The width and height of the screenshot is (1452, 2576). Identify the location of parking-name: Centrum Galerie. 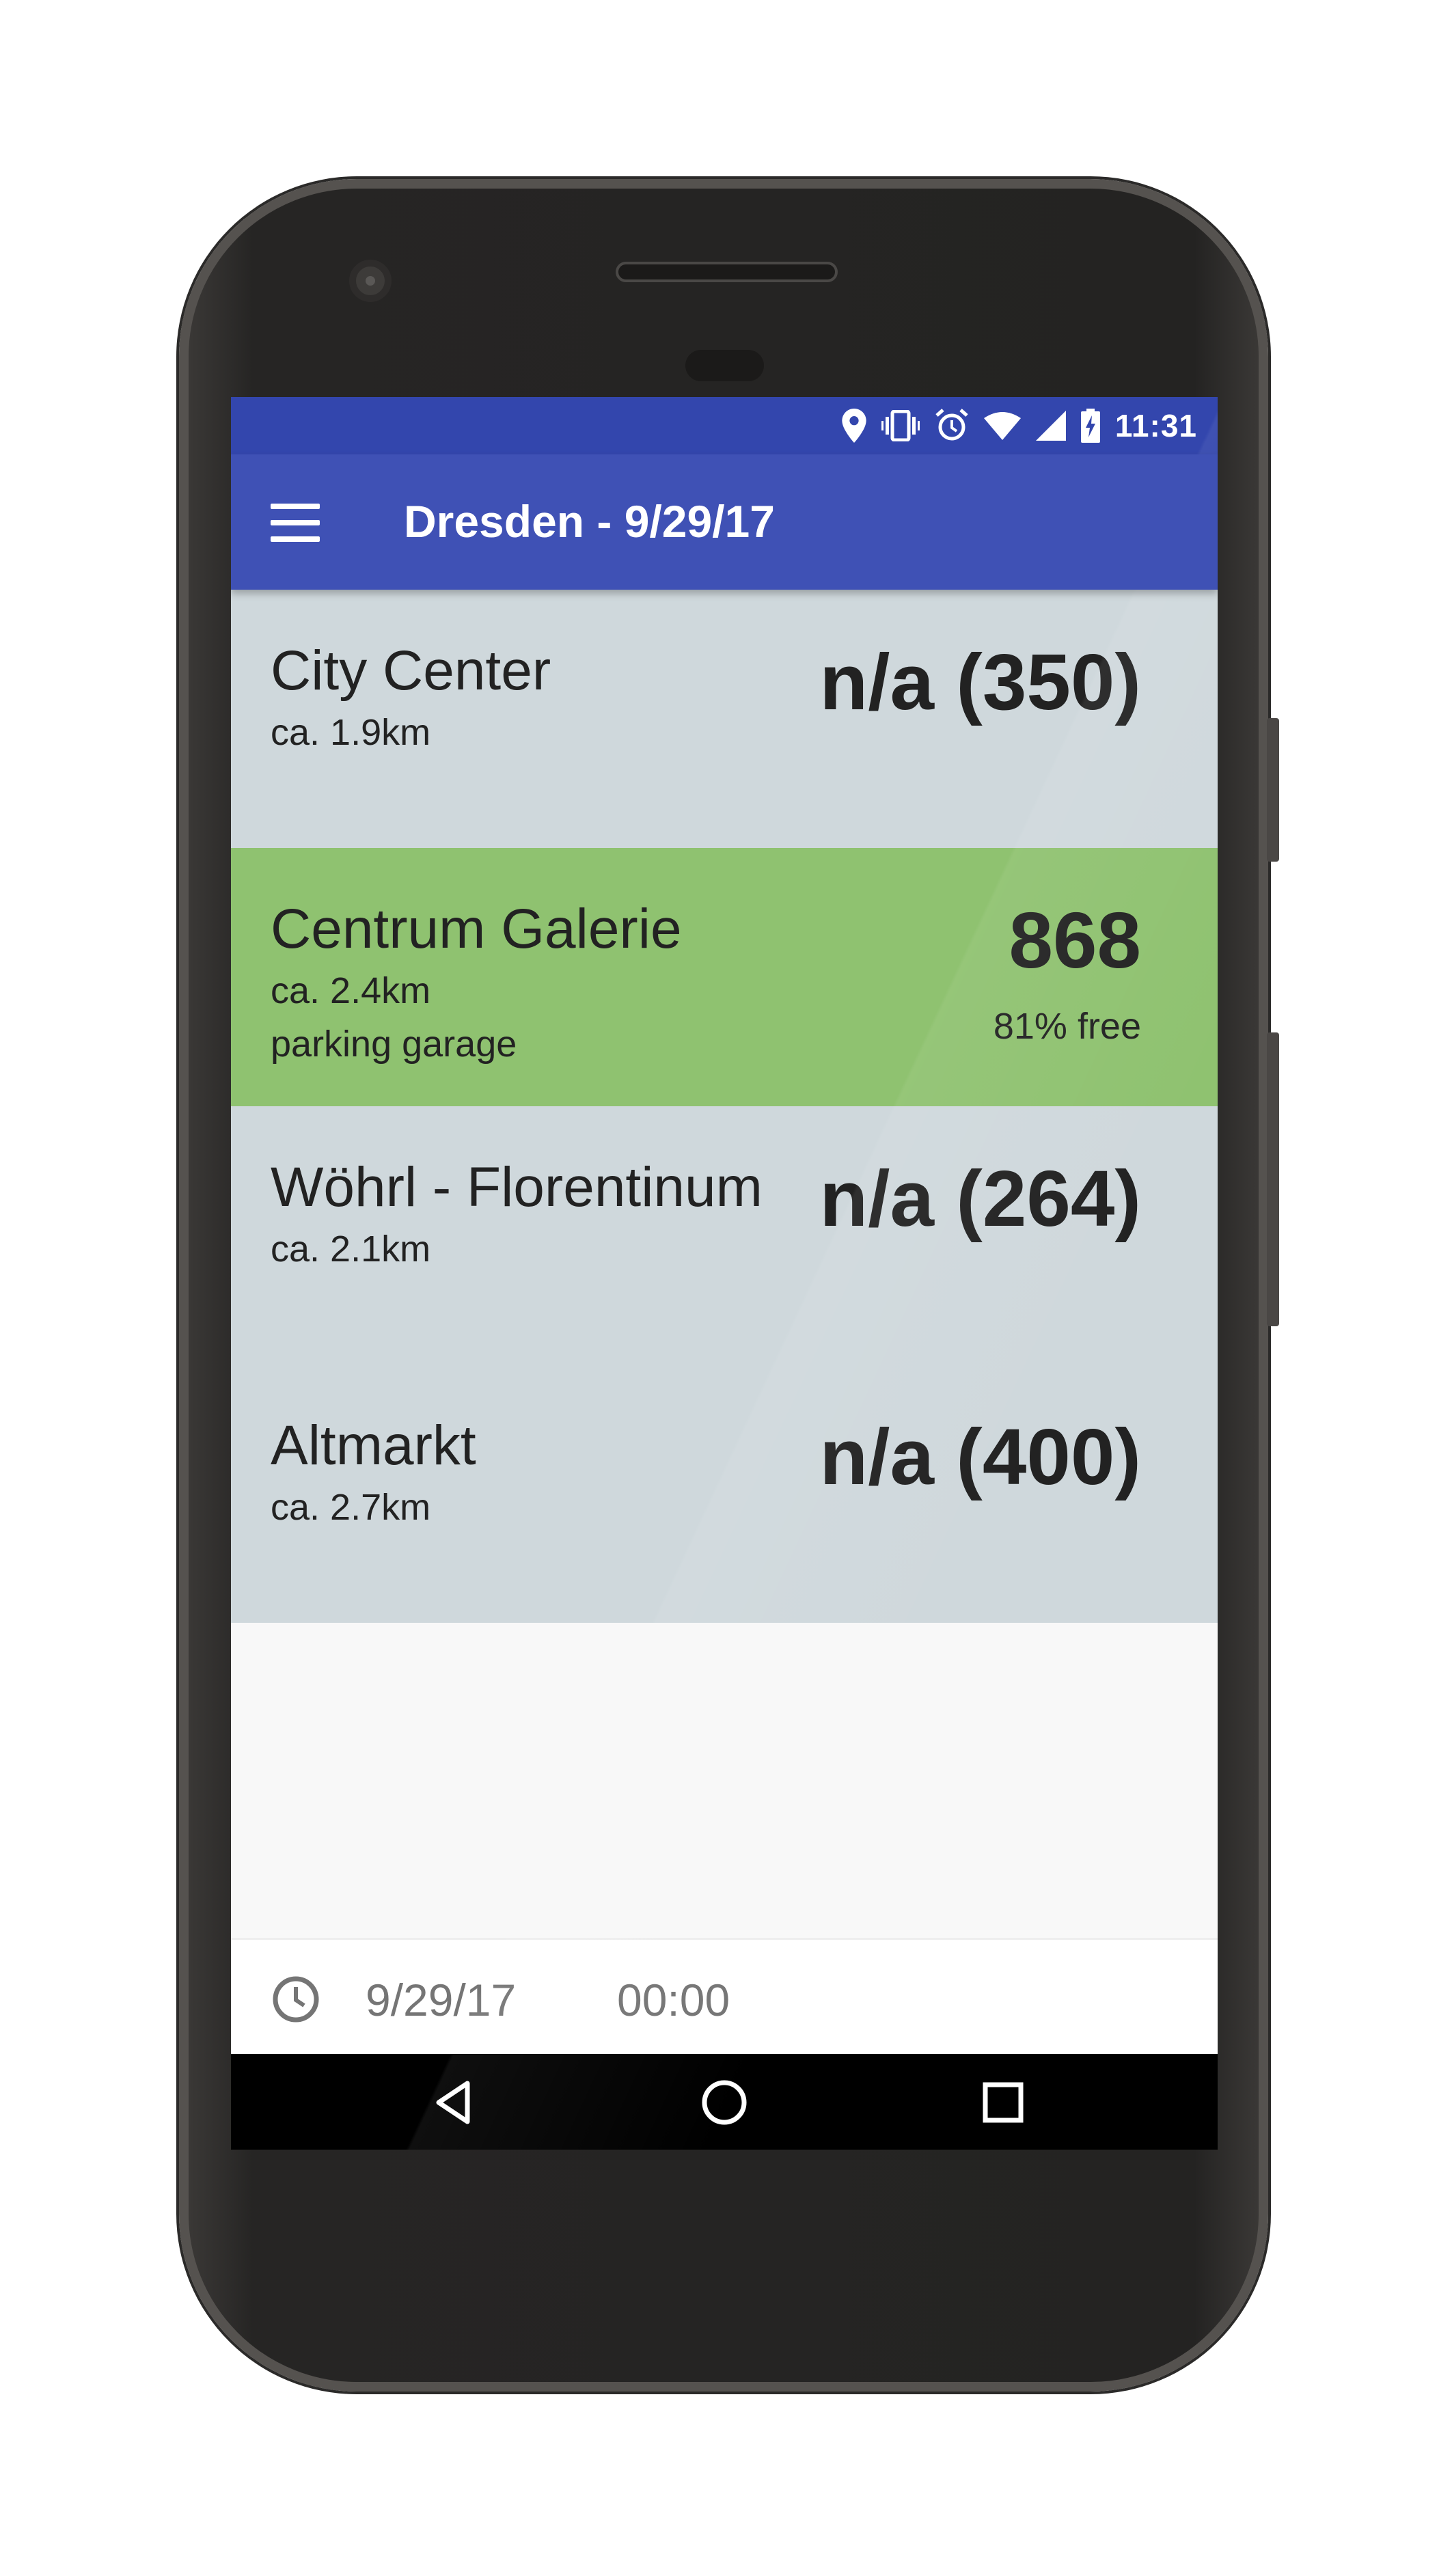
(477, 929).